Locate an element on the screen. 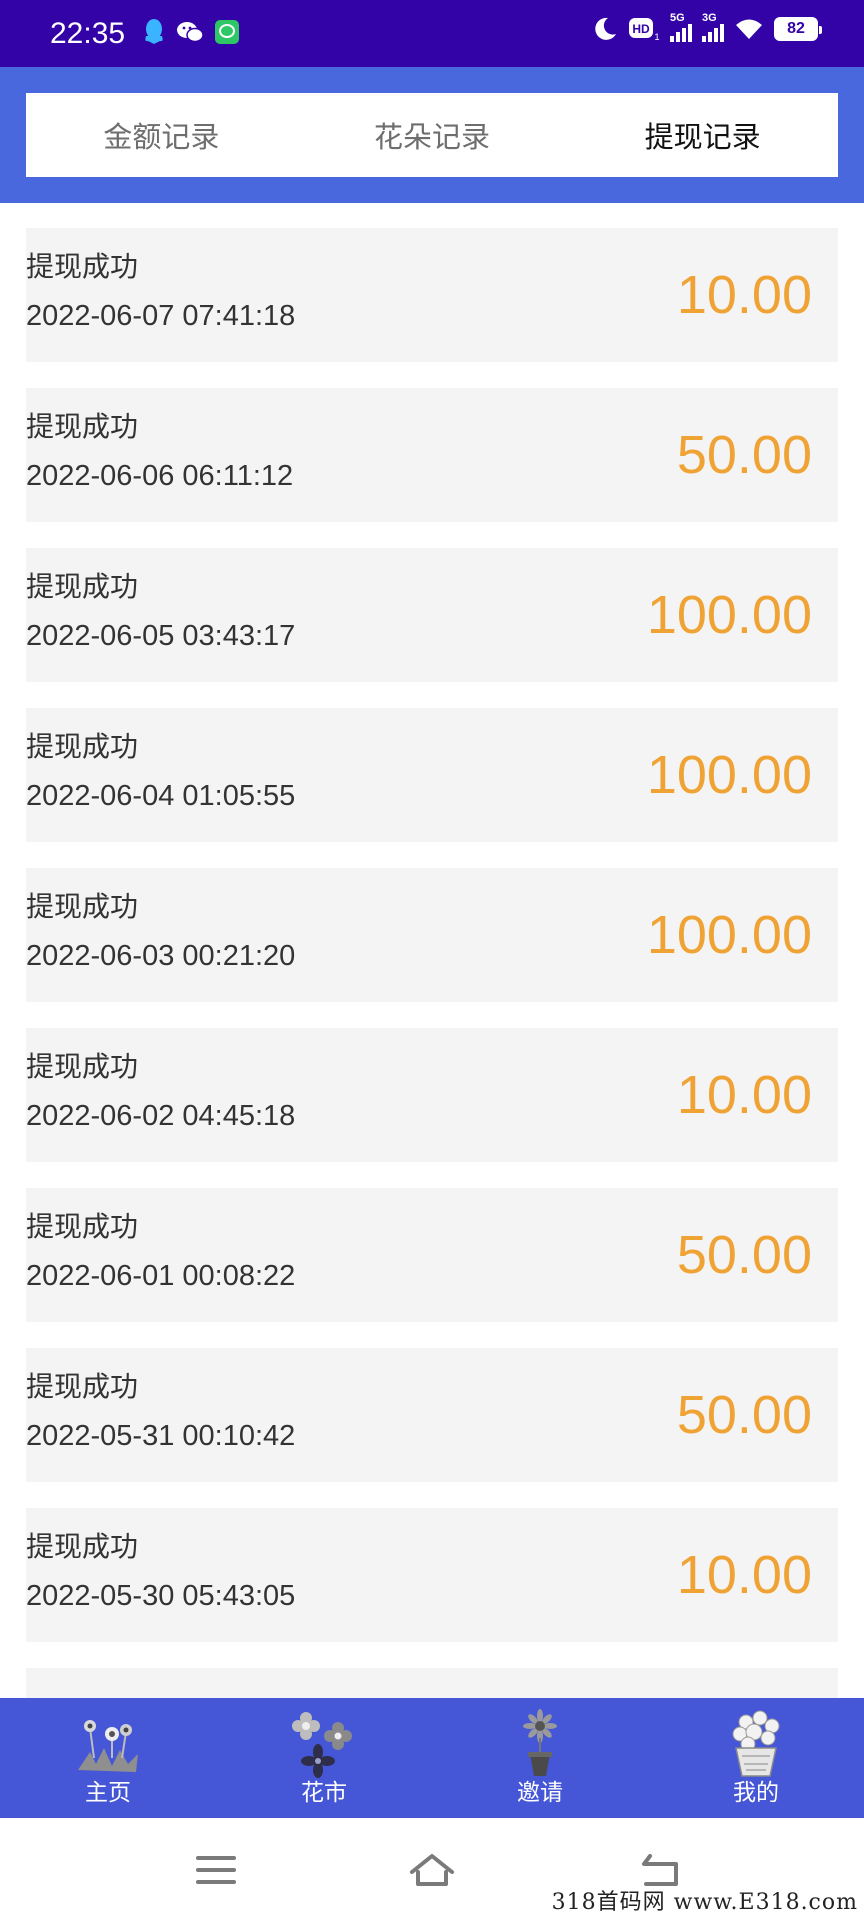 The image size is (864, 1920). status-time: 22:35 is located at coordinates (88, 33).